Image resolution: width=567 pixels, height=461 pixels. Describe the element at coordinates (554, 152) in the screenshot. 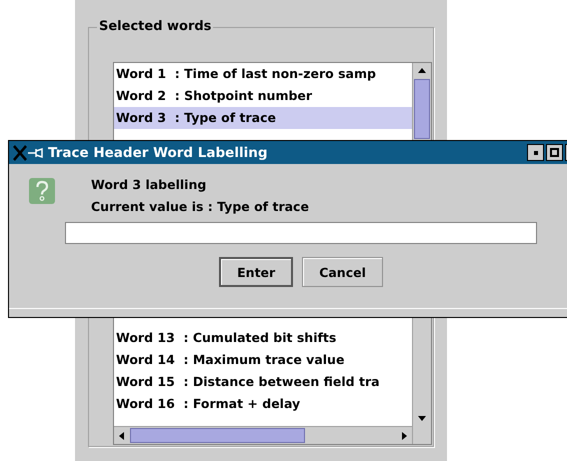

I see `maximize-button` at that location.